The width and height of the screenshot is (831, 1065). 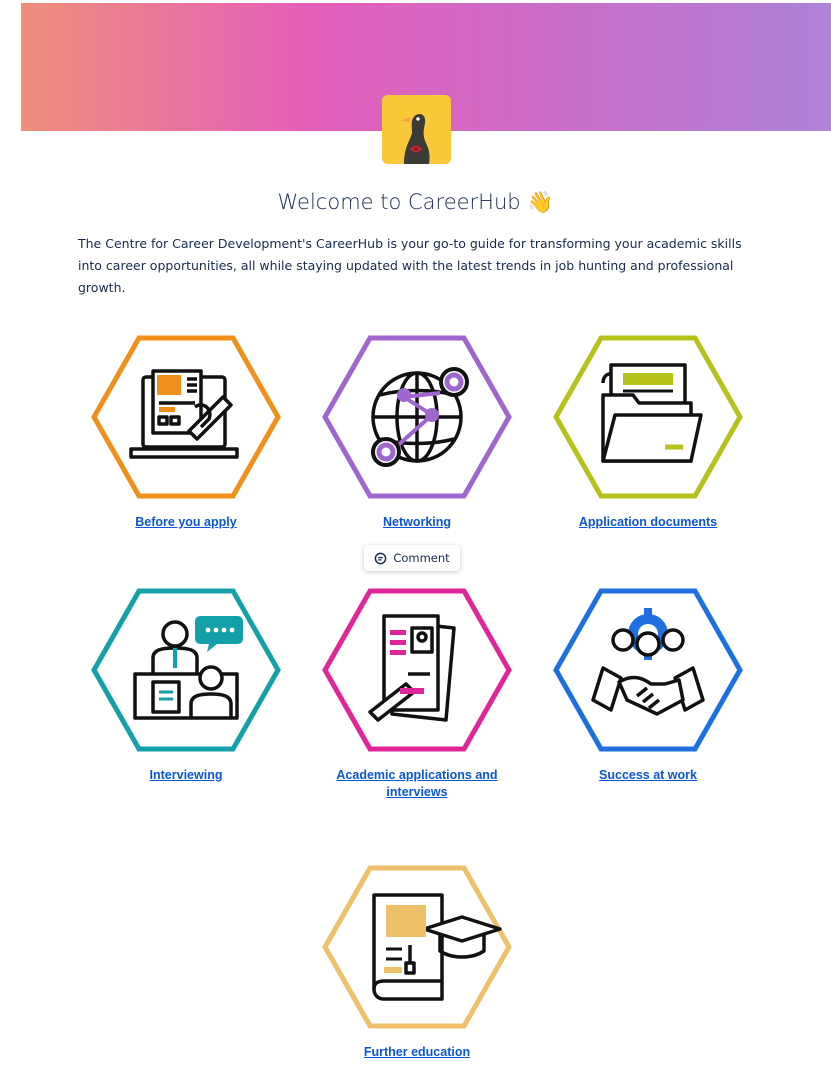 I want to click on card-before-you-apply: Before you apply, so click(x=186, y=433).